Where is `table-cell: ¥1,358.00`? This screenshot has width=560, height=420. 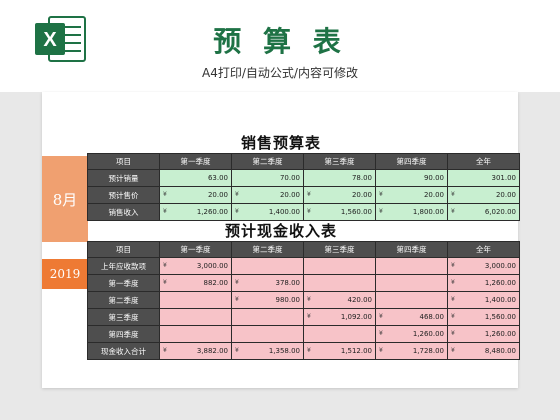 table-cell: ¥1,358.00 is located at coordinates (267, 351).